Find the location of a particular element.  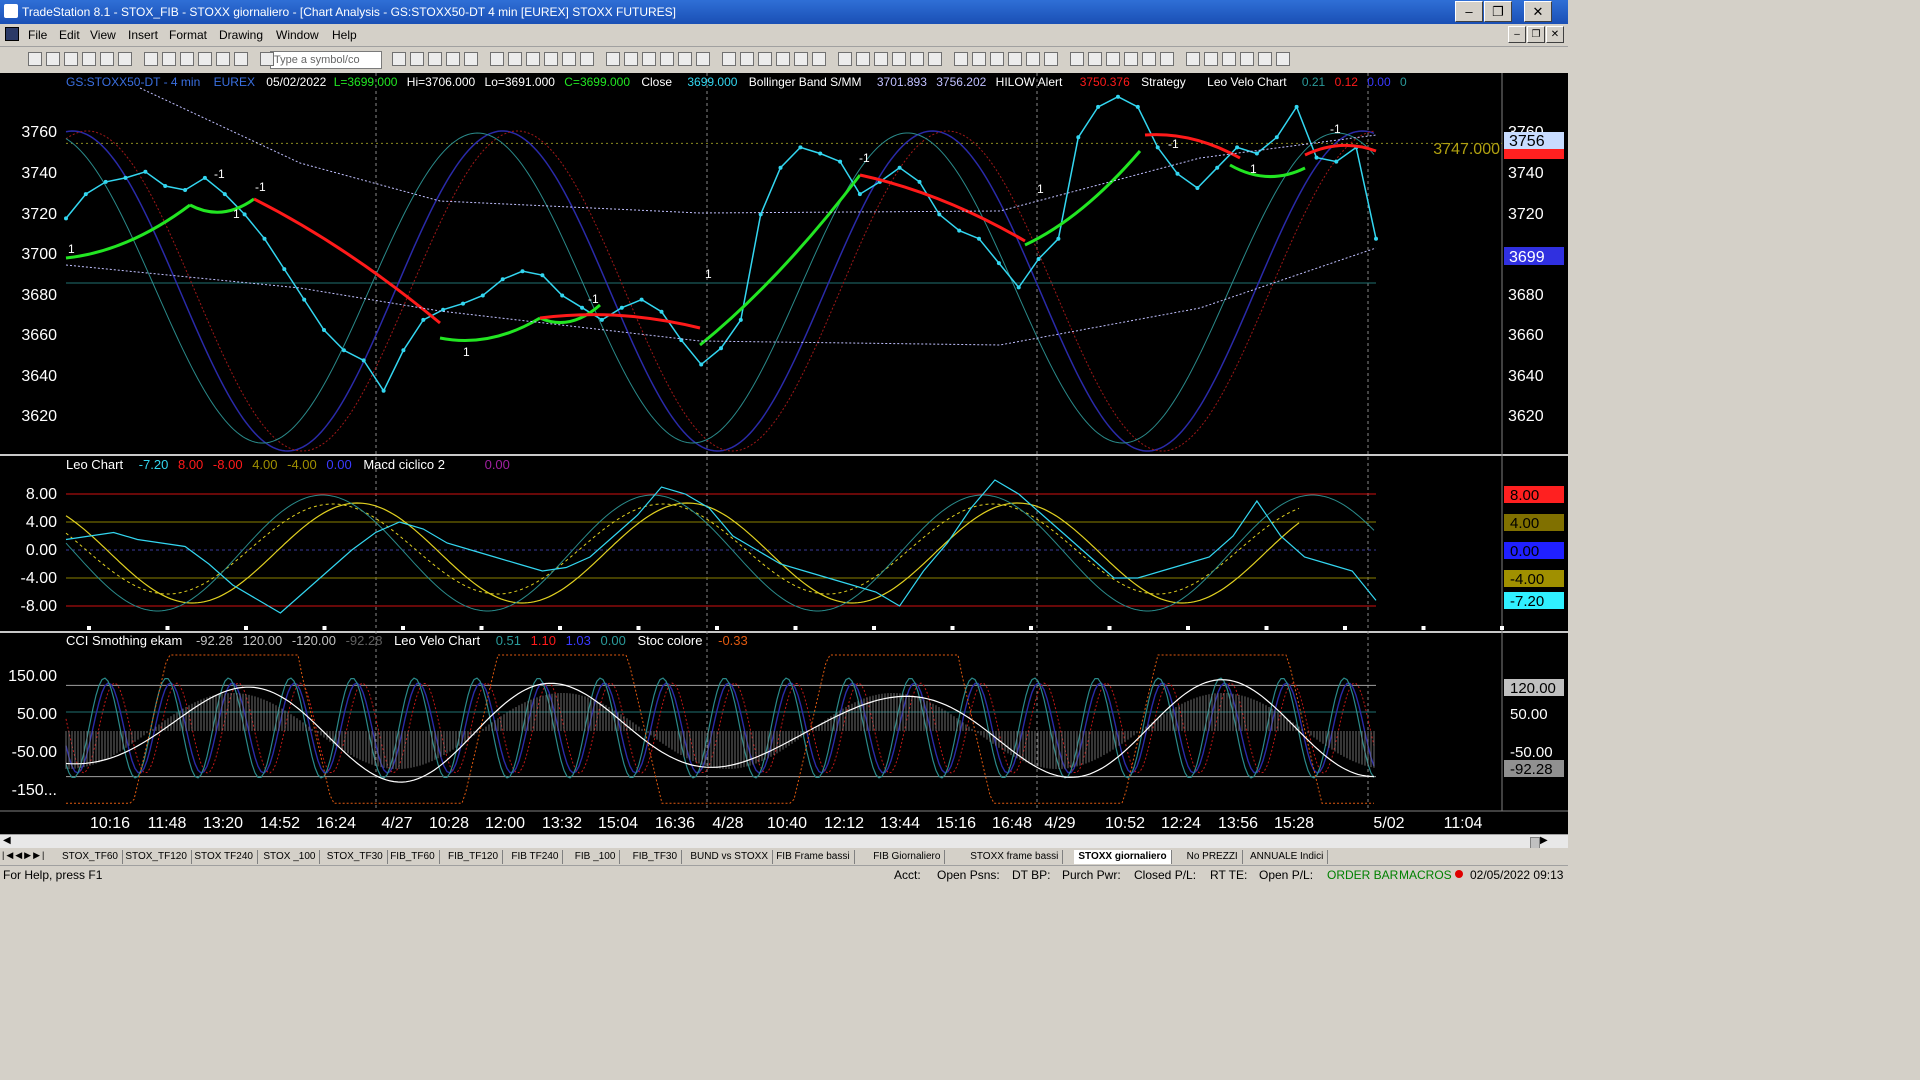

tab-stoxx-frame-bassi: STOXX frame bassi is located at coordinates (1015, 857).